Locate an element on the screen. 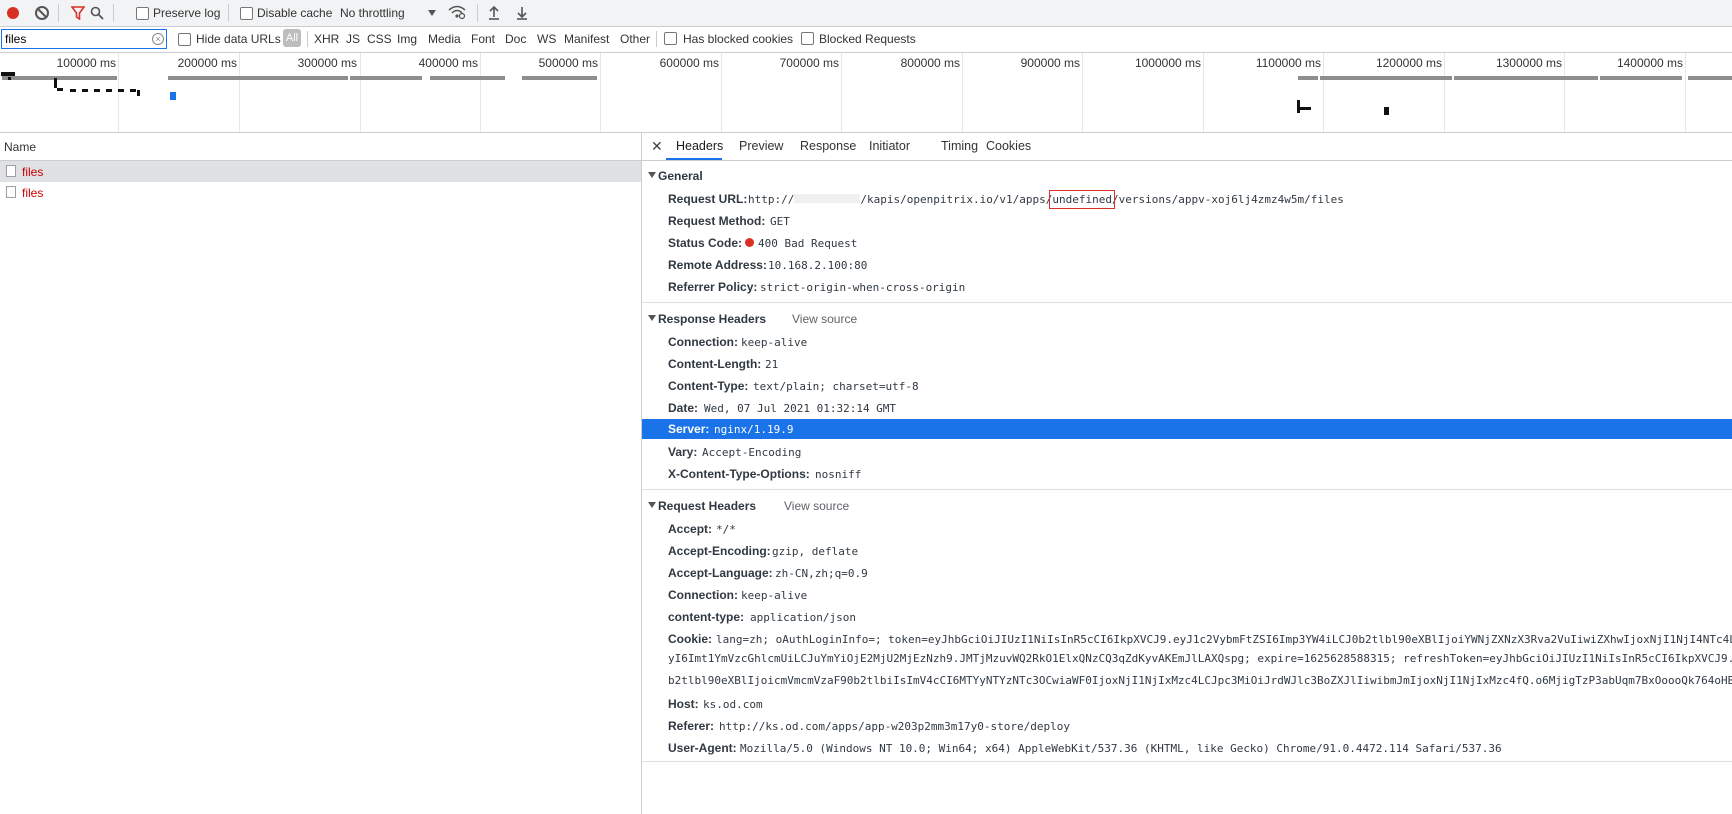  request-name: files is located at coordinates (33, 172).